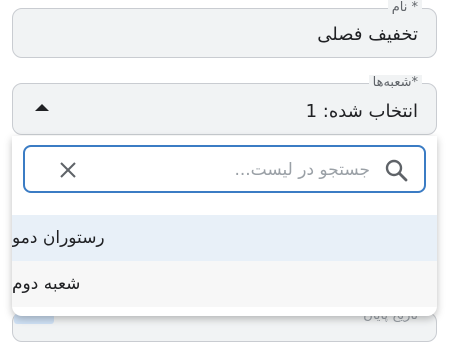  What do you see at coordinates (224, 325) in the screenshot?
I see `end-date-field: تاریخ پایان` at bounding box center [224, 325].